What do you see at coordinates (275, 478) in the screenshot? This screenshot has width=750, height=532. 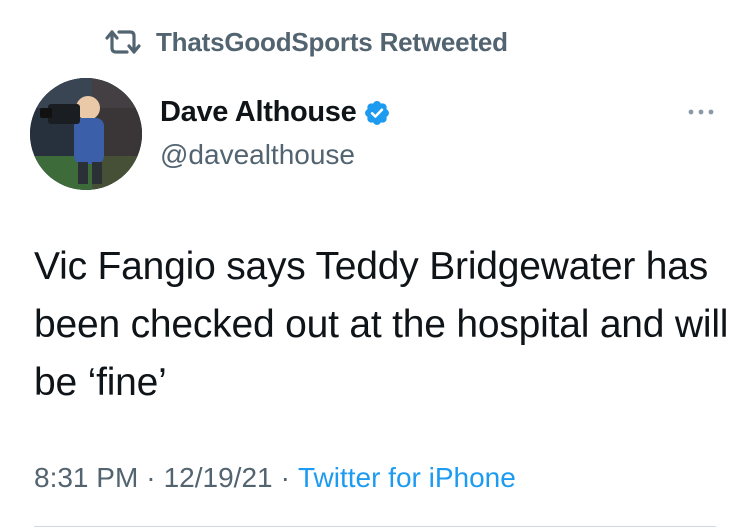 I see `tweet-meta: 8:31 PM · 12/19/21 · Twitter for iPhone` at bounding box center [275, 478].